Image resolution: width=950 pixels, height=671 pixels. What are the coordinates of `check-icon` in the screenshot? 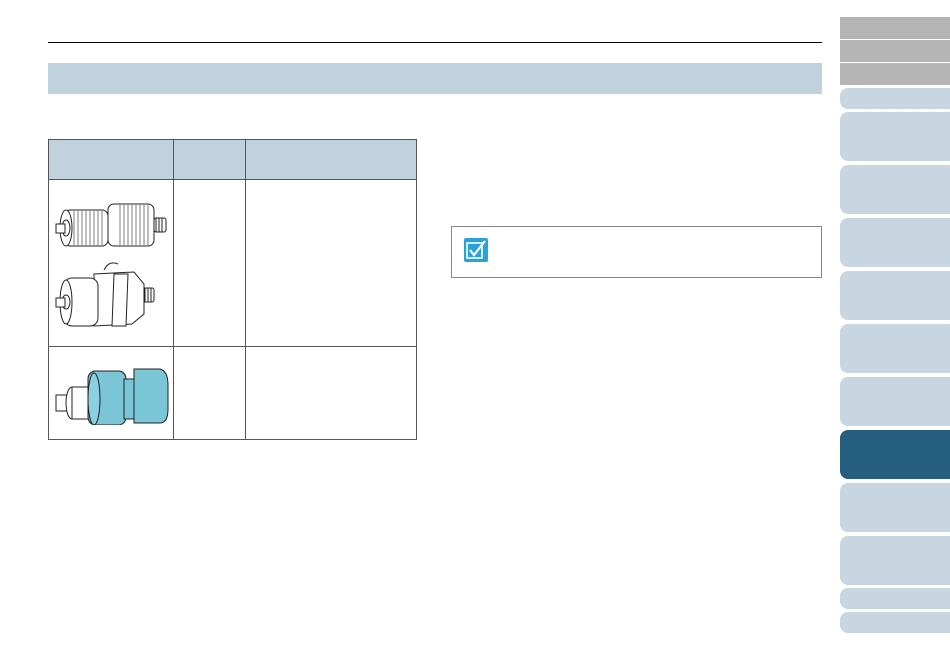 It's located at (476, 250).